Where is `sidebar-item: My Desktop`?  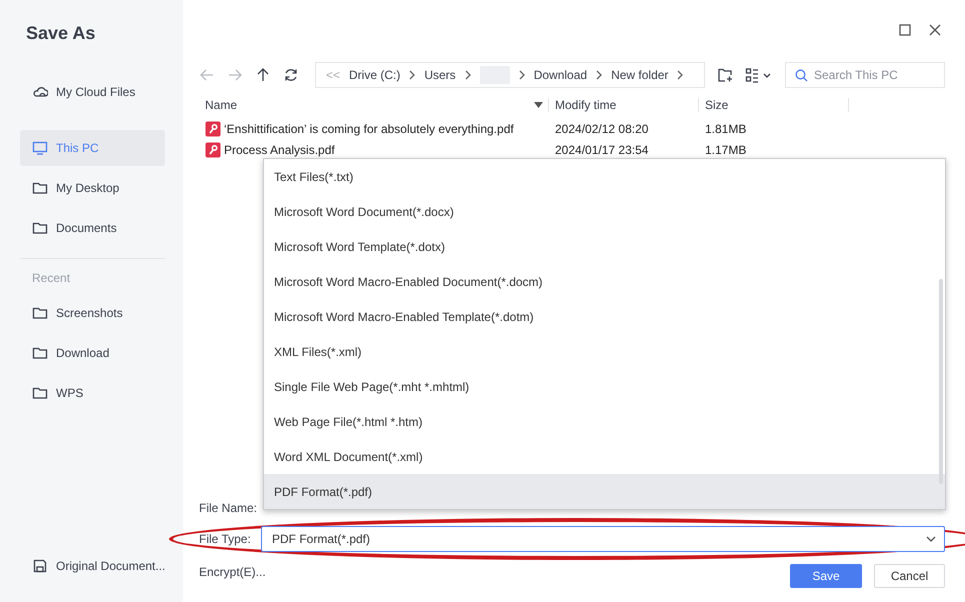
sidebar-item: My Desktop is located at coordinates (92, 188).